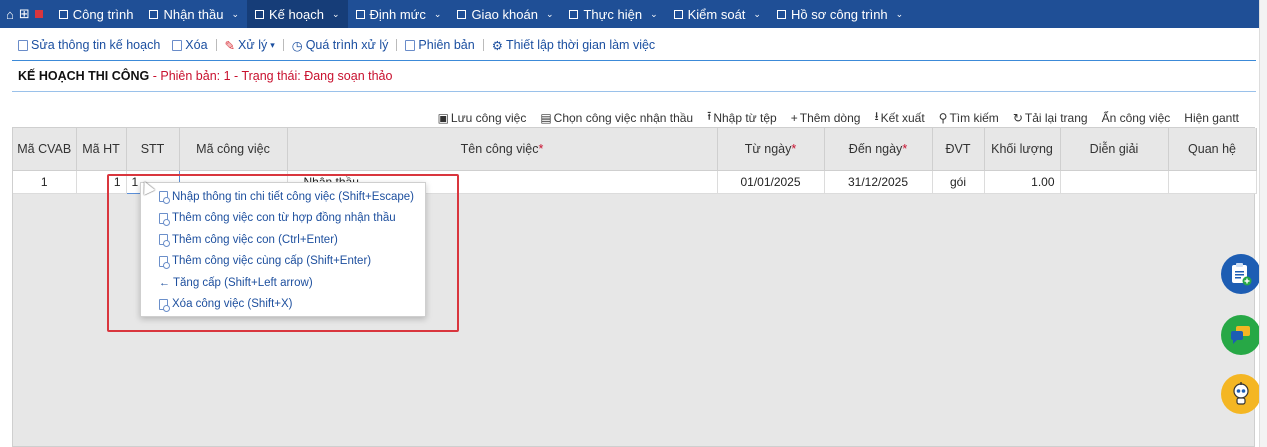  Describe the element at coordinates (233, 149) in the screenshot. I see `col-header-ma-cong-viec: Mã công việc` at that location.